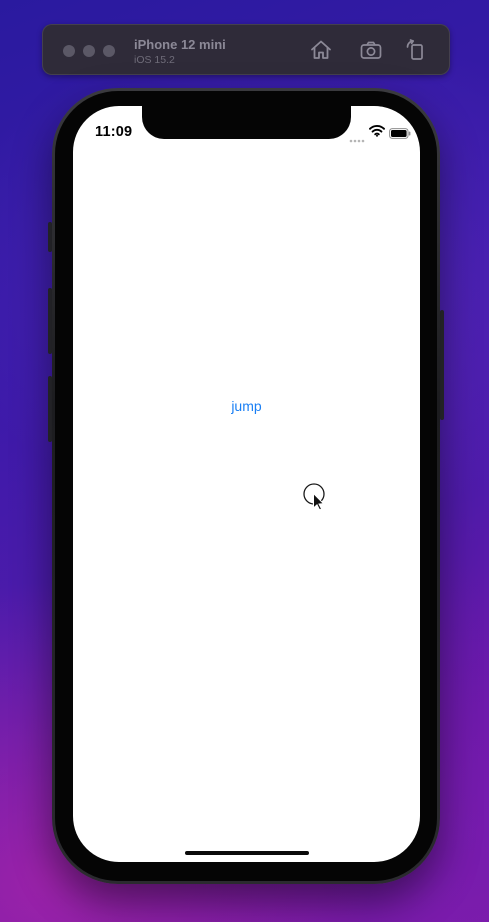  I want to click on simulator-os-version: iOS 15.2, so click(154, 60).